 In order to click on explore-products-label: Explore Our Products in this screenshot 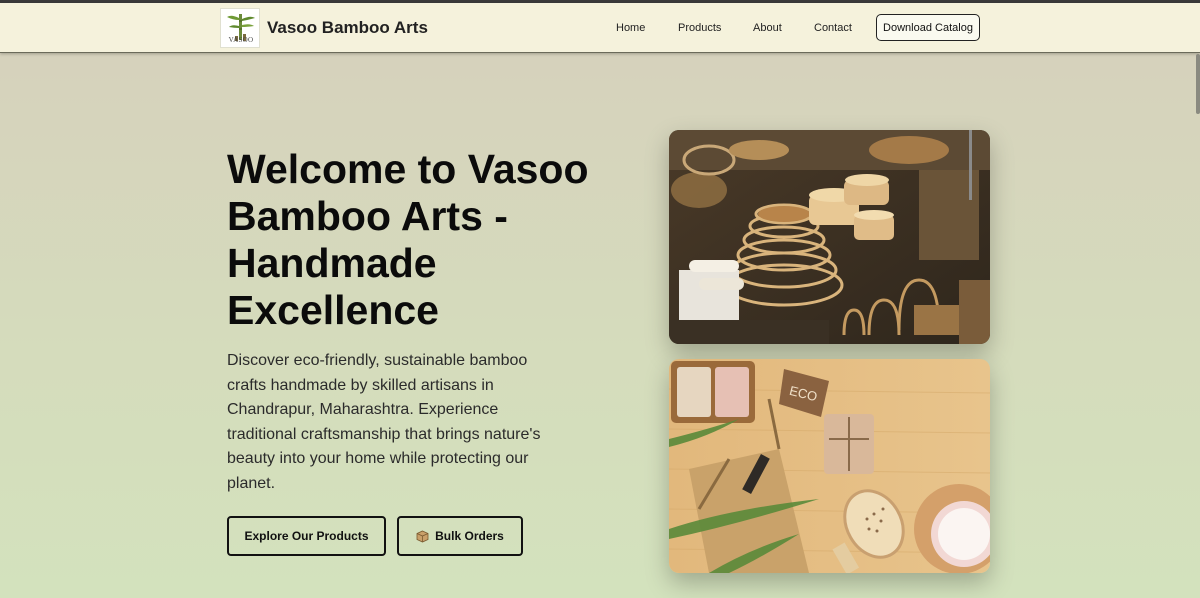, I will do `click(306, 536)`.